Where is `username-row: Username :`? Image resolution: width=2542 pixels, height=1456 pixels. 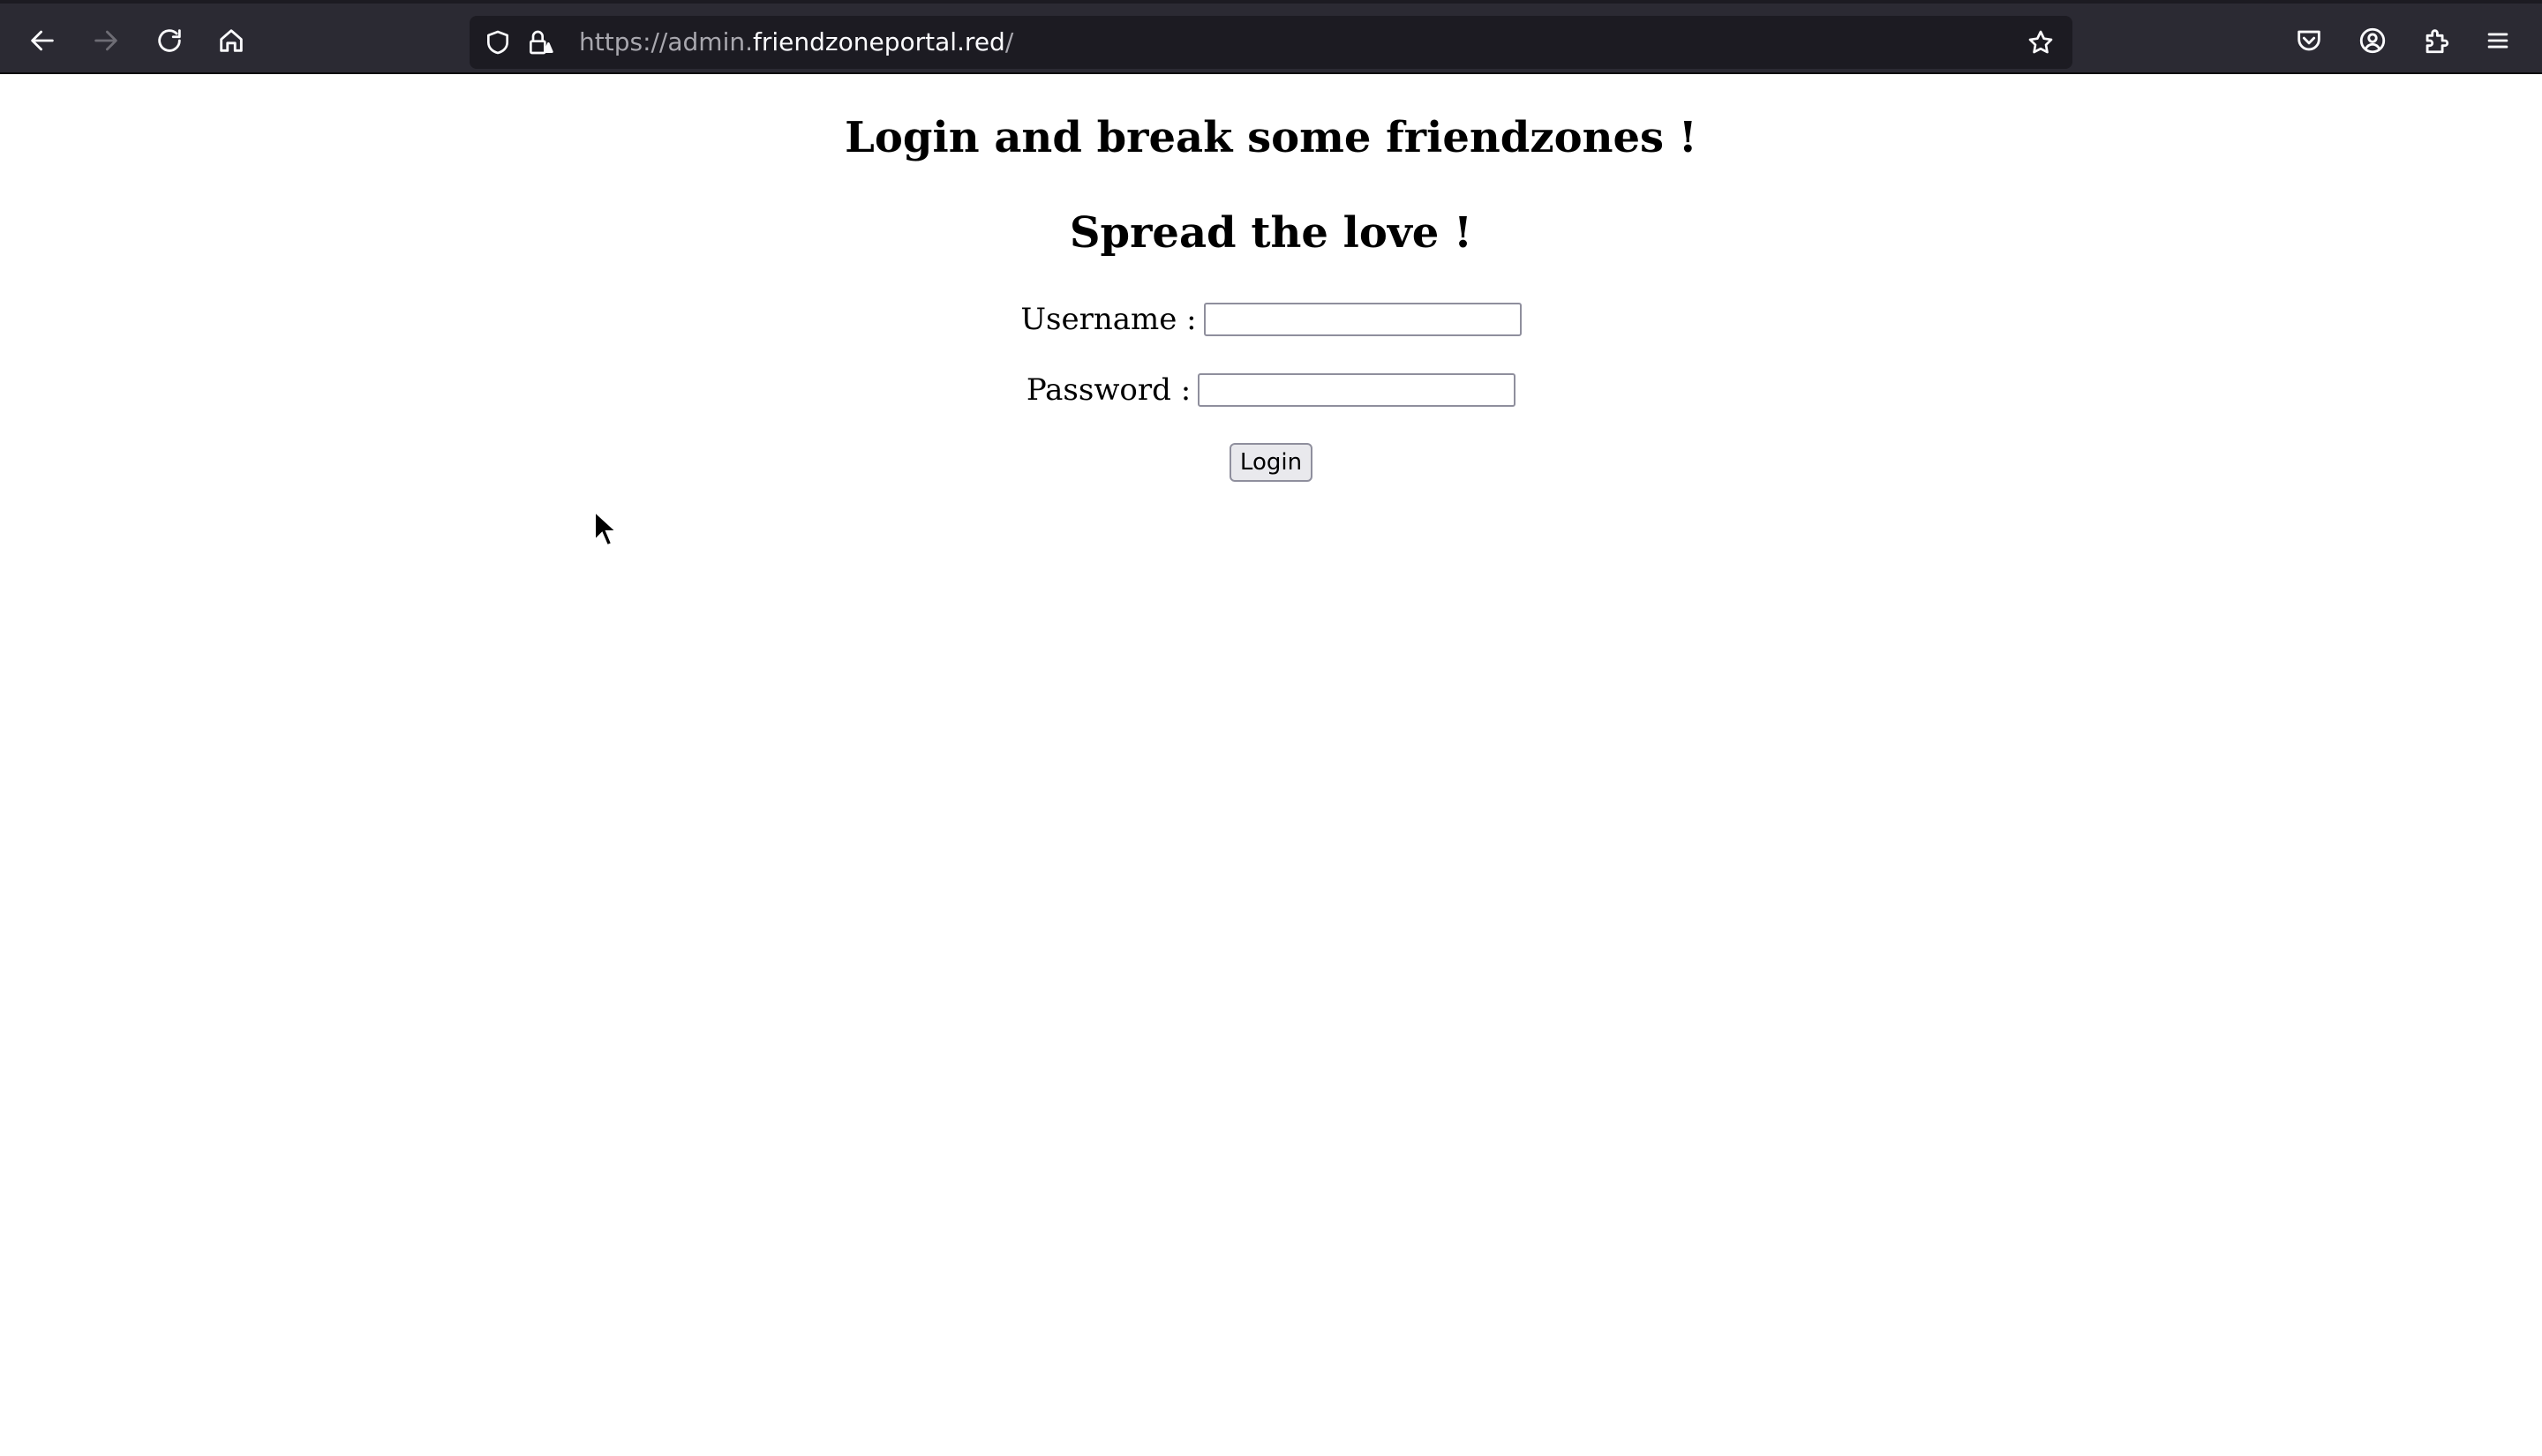 username-row: Username : is located at coordinates (1271, 319).